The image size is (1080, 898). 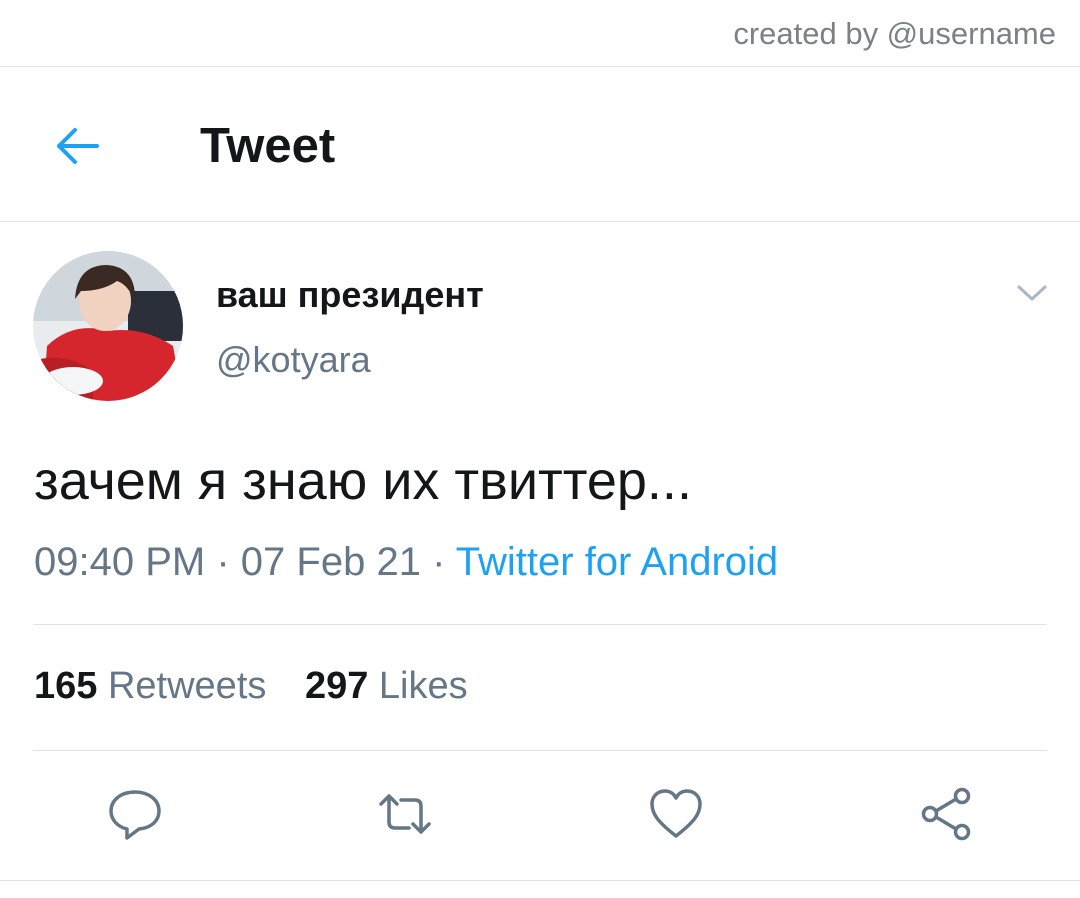 What do you see at coordinates (293, 360) in the screenshot?
I see `author-handle: @kotyara` at bounding box center [293, 360].